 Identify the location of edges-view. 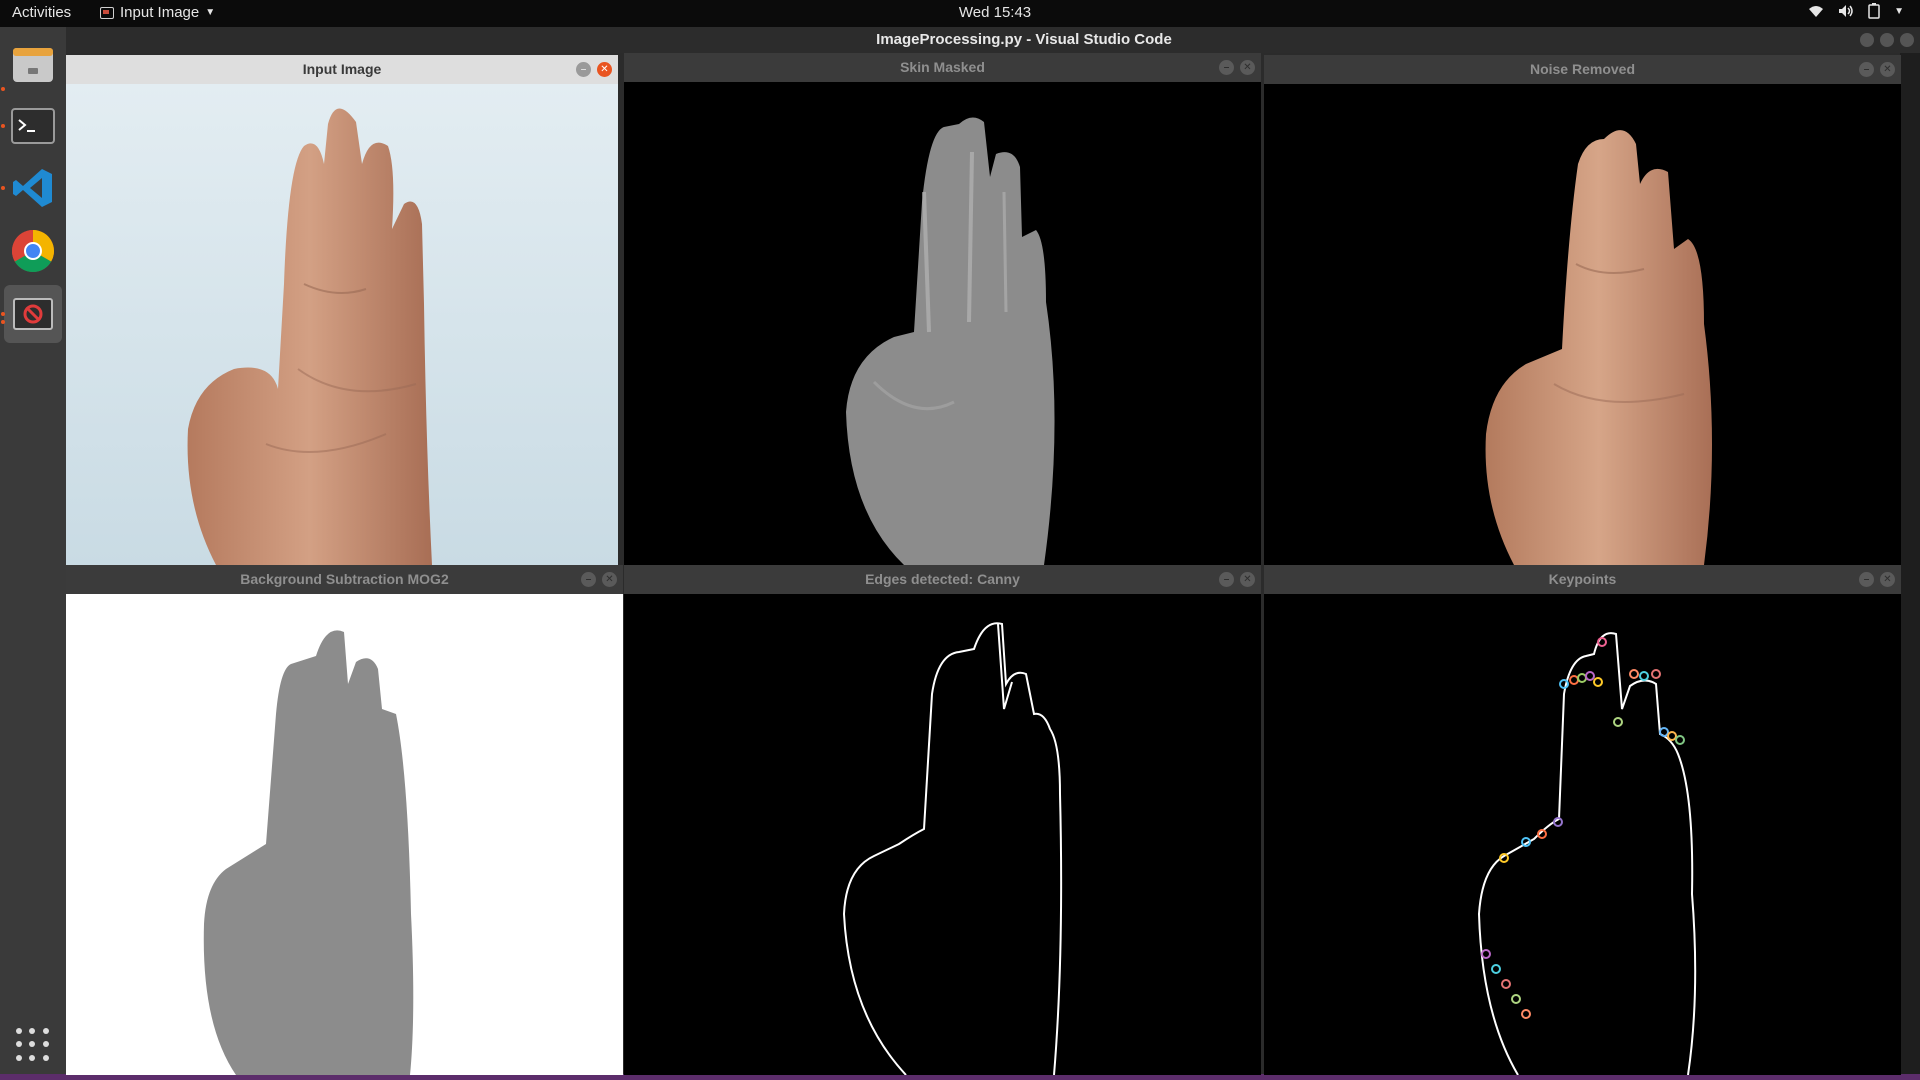
(942, 834).